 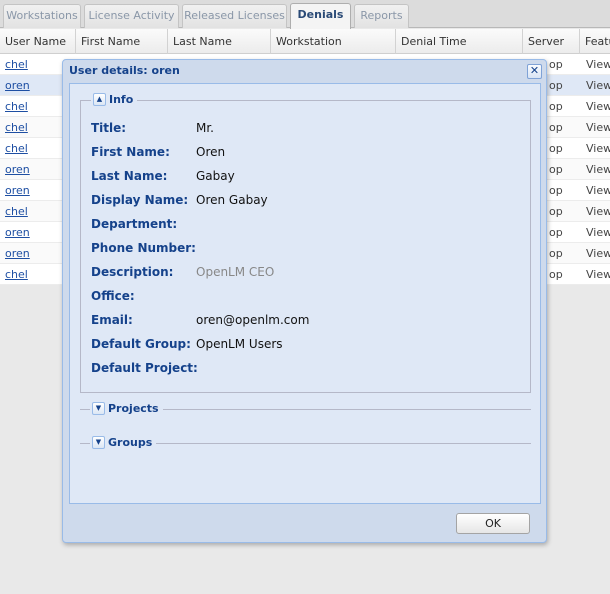 I want to click on groups-fieldset: ▼ Groups, so click(x=305, y=442).